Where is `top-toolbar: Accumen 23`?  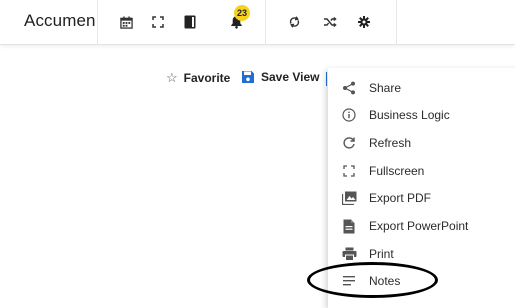 top-toolbar: Accumen 23 is located at coordinates (257, 22).